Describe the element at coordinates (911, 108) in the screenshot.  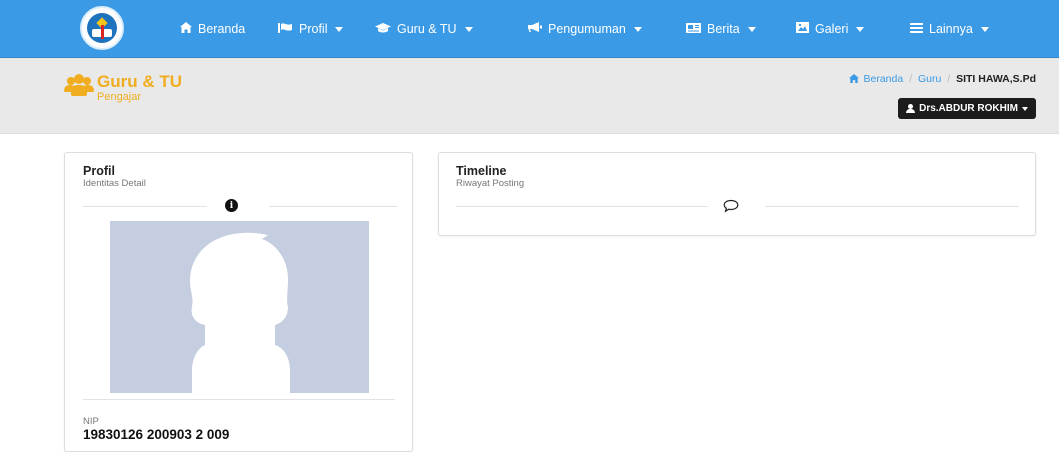
I see `user-icon` at that location.